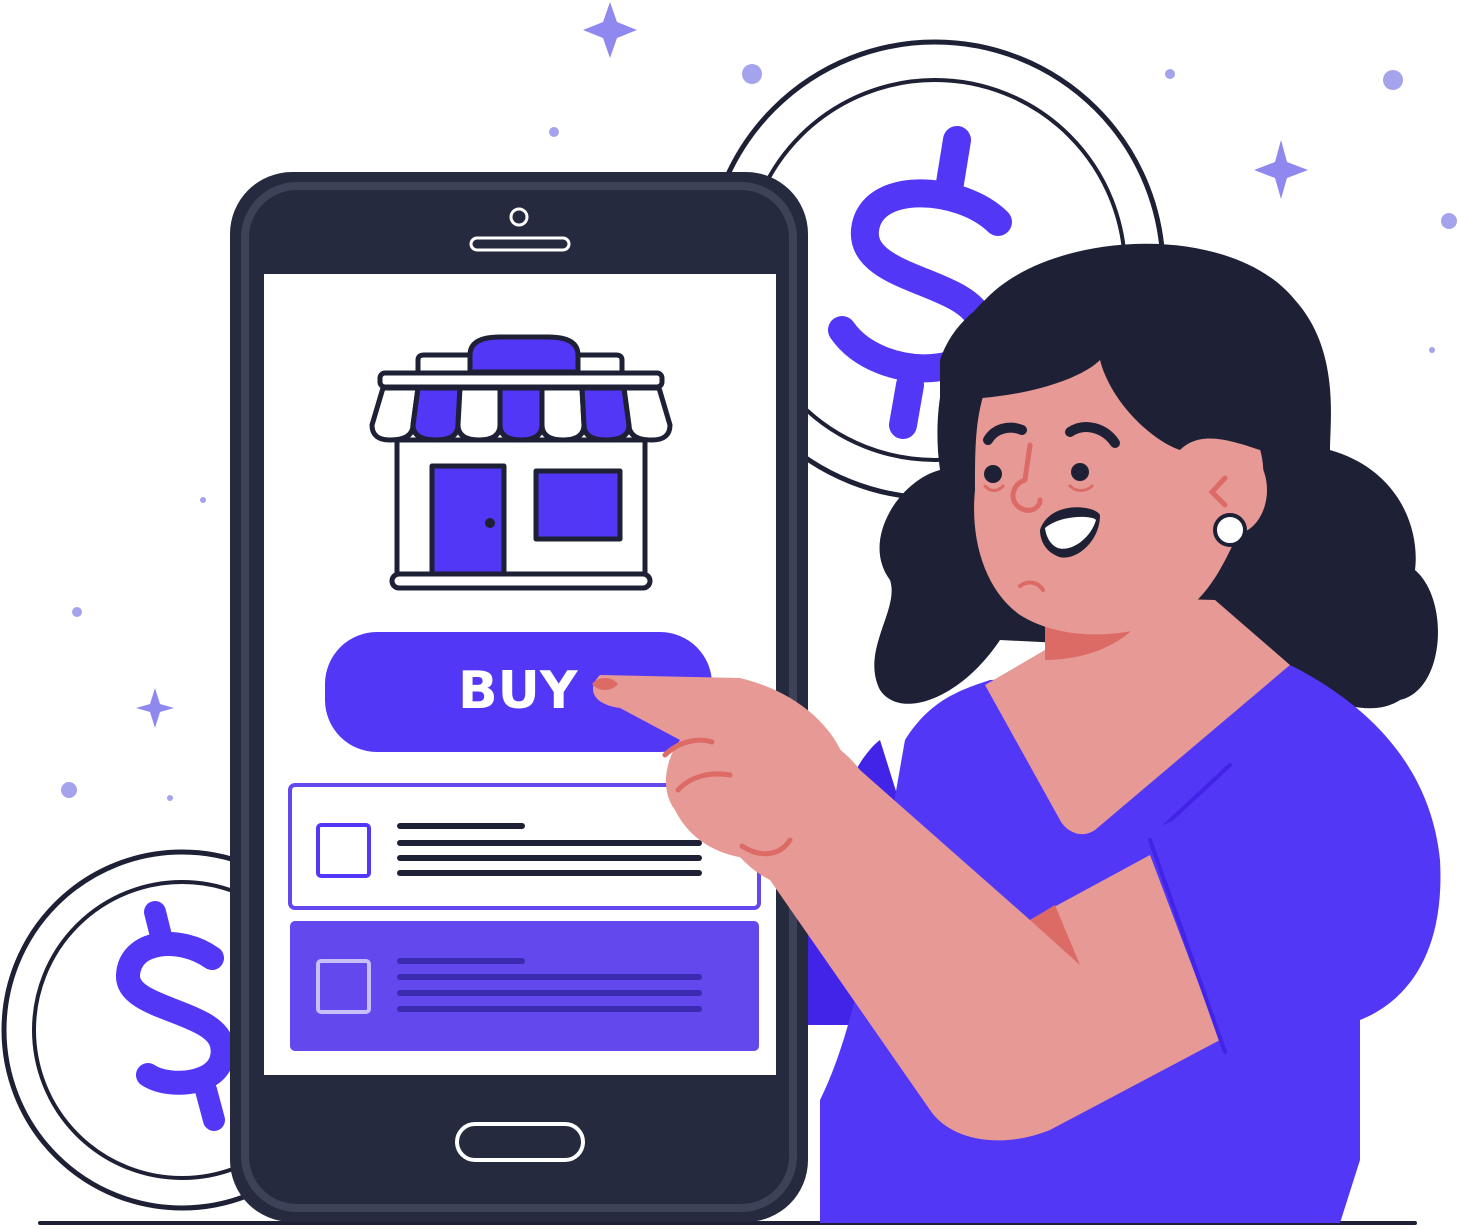 The image size is (1459, 1229). Describe the element at coordinates (521, 462) in the screenshot. I see `storefront-icon` at that location.